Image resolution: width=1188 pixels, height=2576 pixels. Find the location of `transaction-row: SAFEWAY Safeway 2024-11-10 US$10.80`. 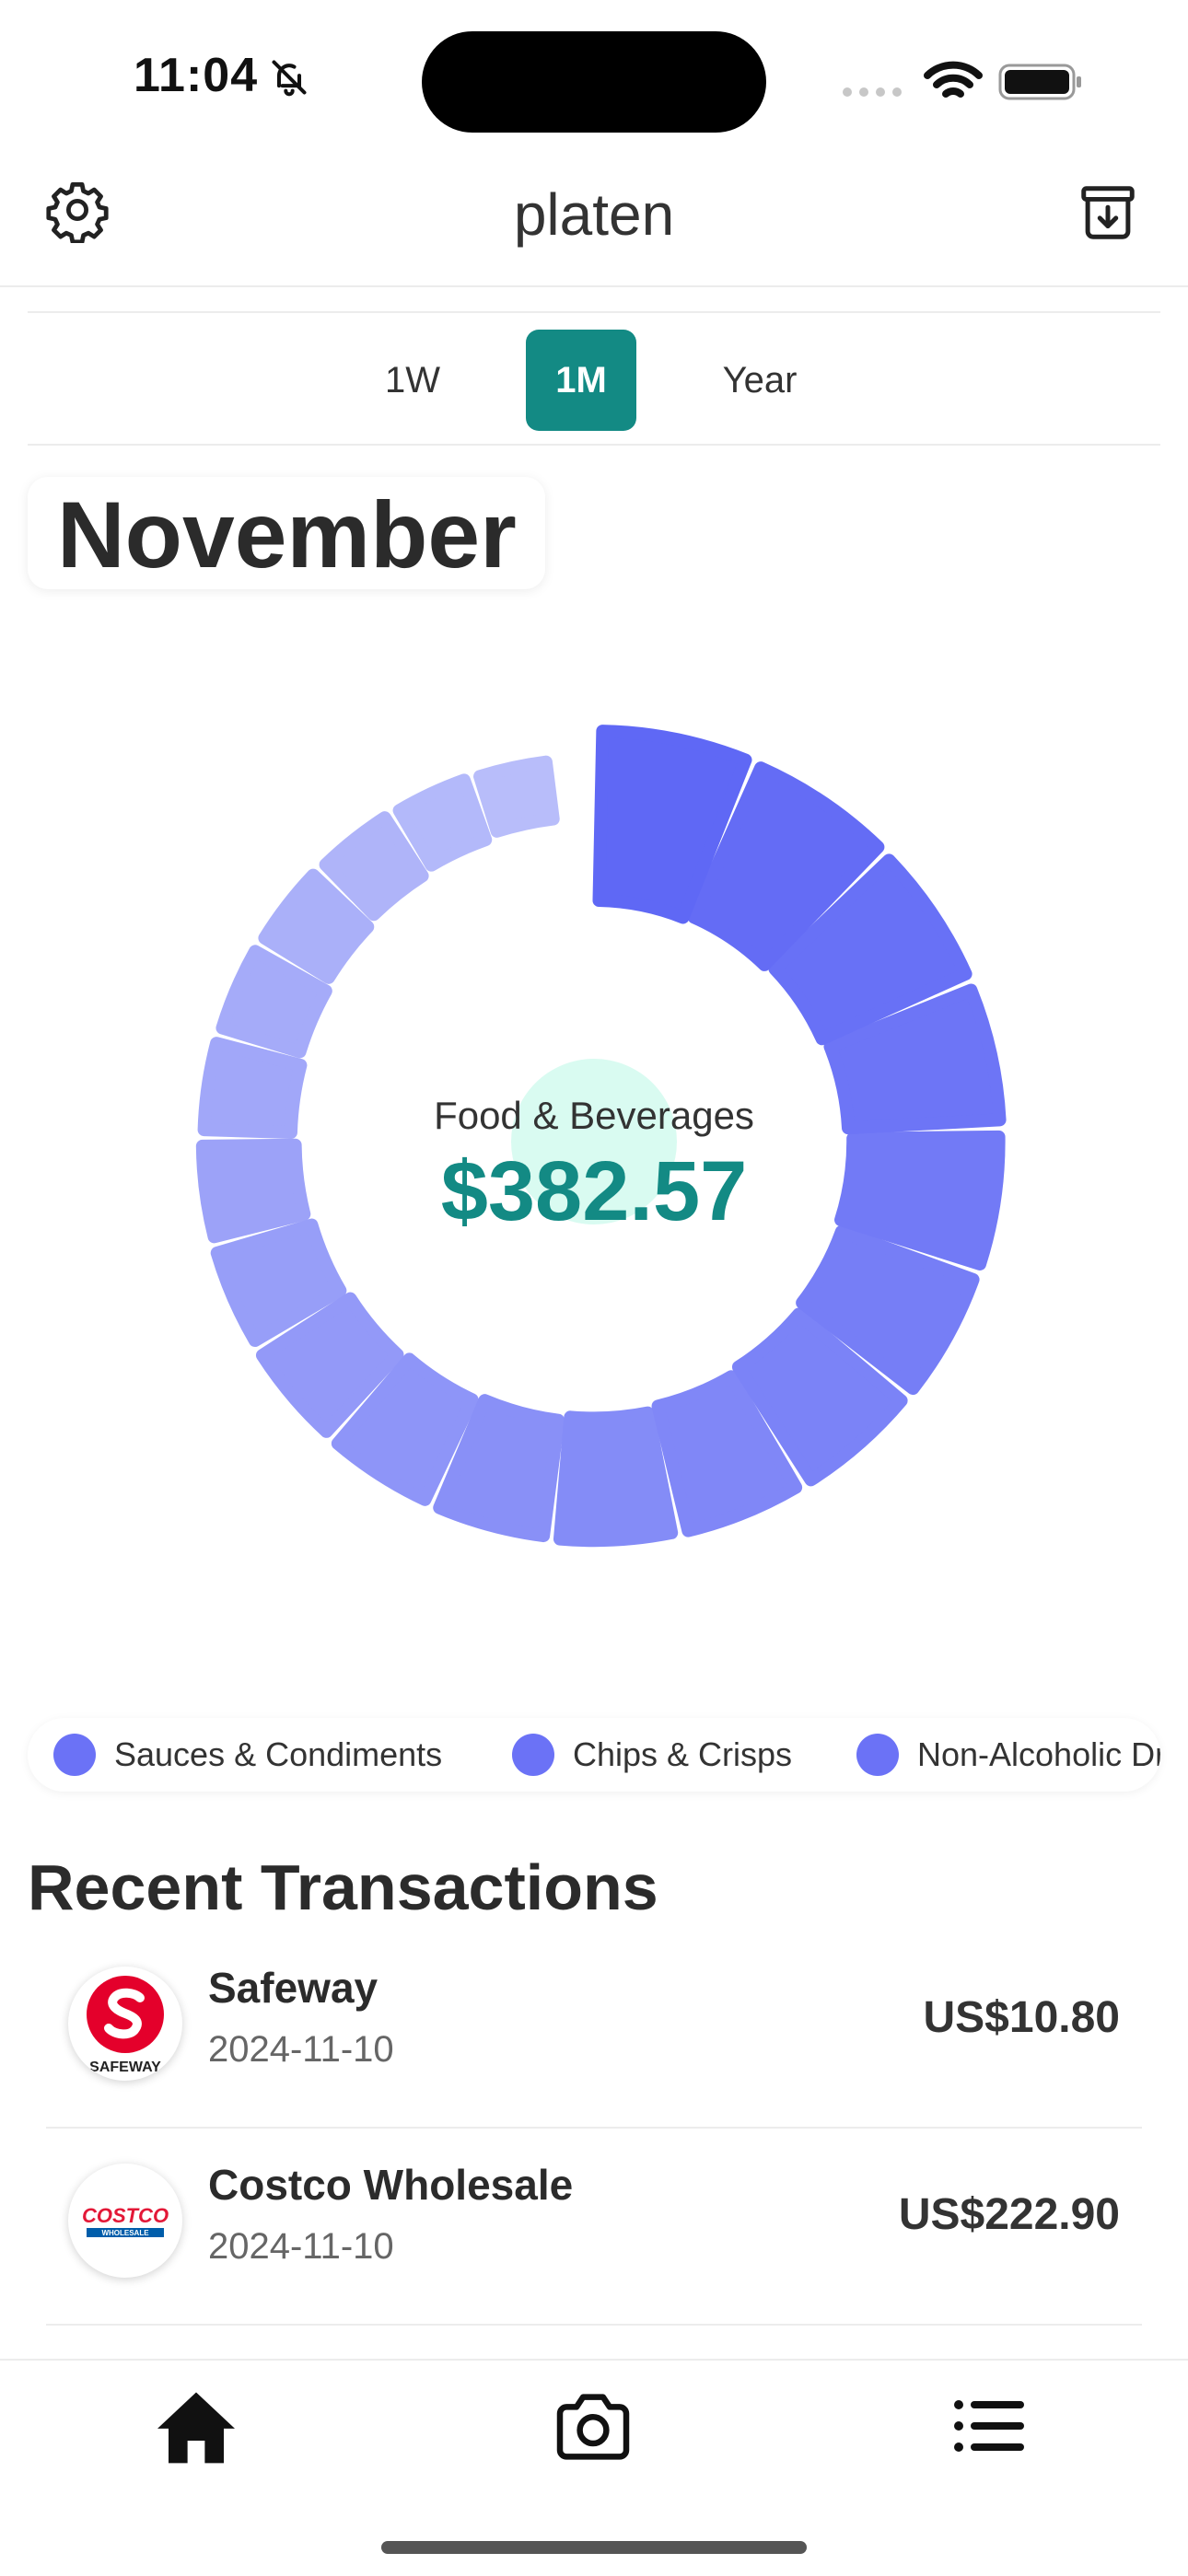

transaction-row: SAFEWAY Safeway 2024-11-10 US$10.80 is located at coordinates (594, 2030).